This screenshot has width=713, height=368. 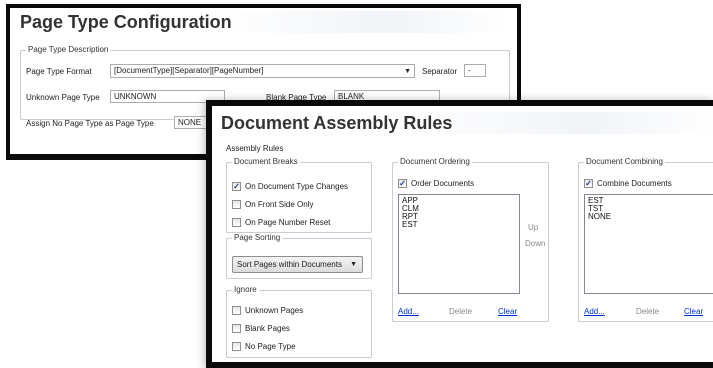 I want to click on checkbox-label: On Document Type Changes, so click(x=297, y=186).